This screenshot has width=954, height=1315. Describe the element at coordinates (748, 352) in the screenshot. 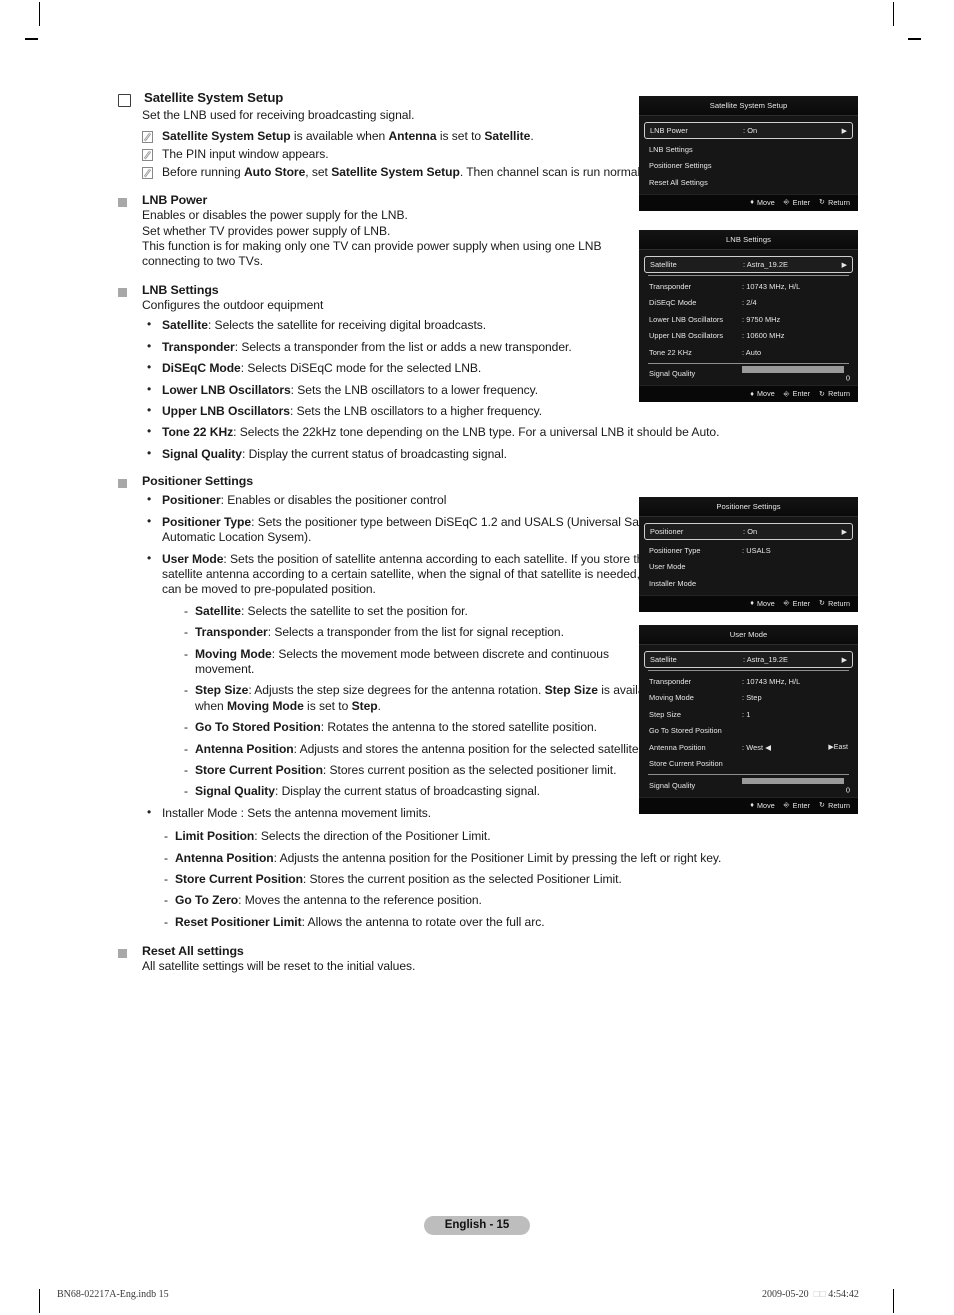

I see `osd-row-tone-22-khz: Tone 22 KHz : Auto` at that location.